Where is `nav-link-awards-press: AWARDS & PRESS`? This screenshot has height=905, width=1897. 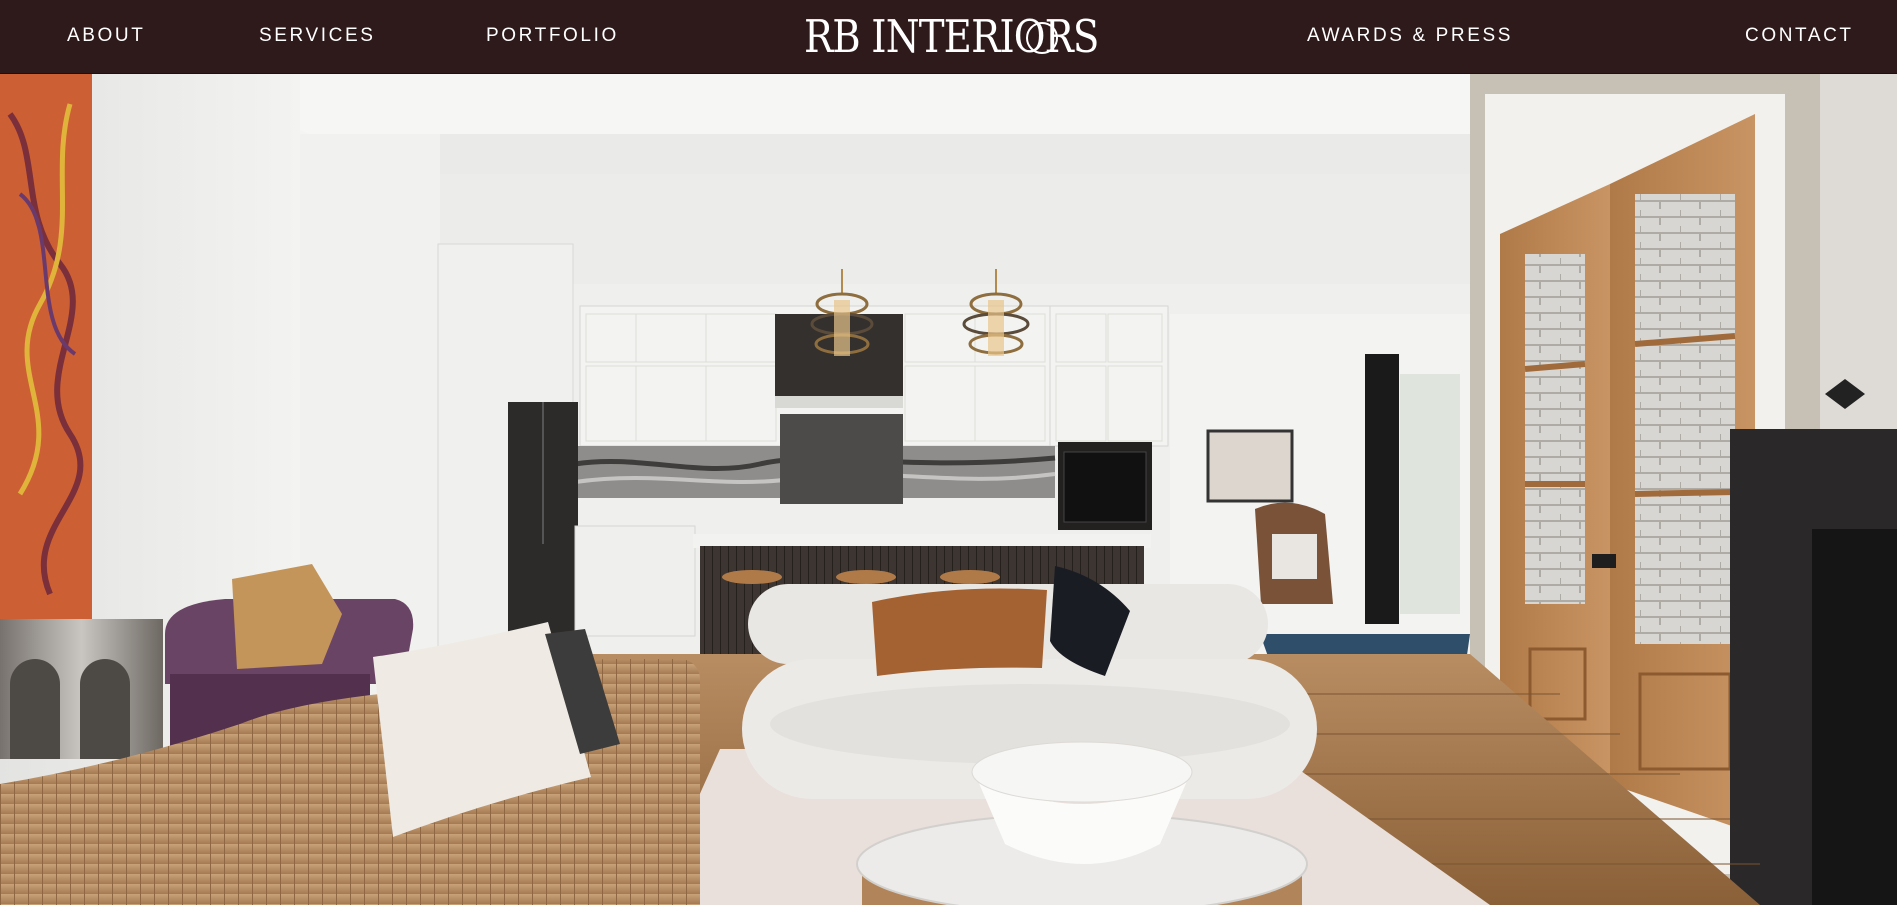
nav-link-awards-press: AWARDS & PRESS is located at coordinates (1410, 36).